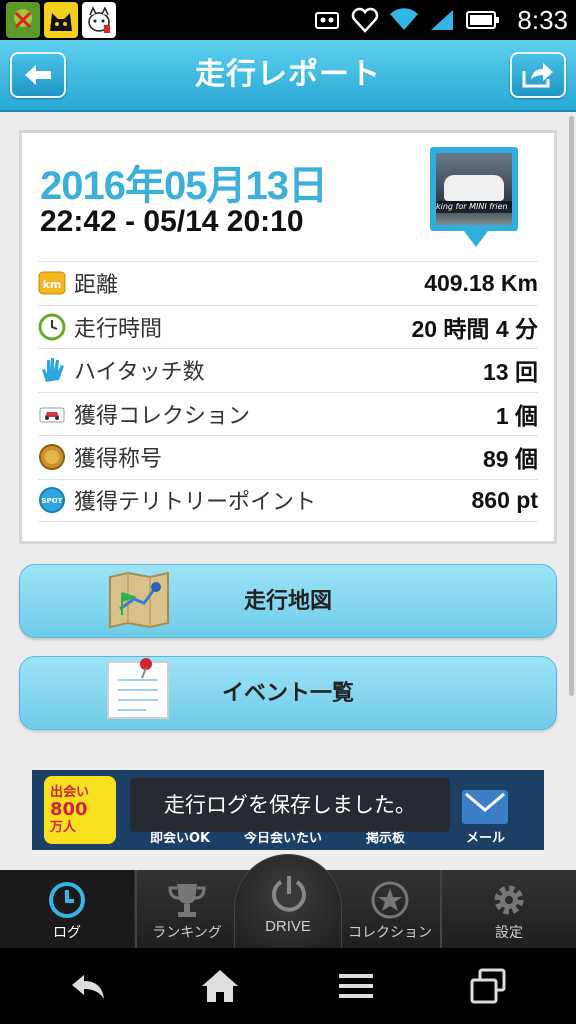 Image resolution: width=576 pixels, height=1024 pixels. Describe the element at coordinates (288, 986) in the screenshot. I see `system-nav-bar` at that location.